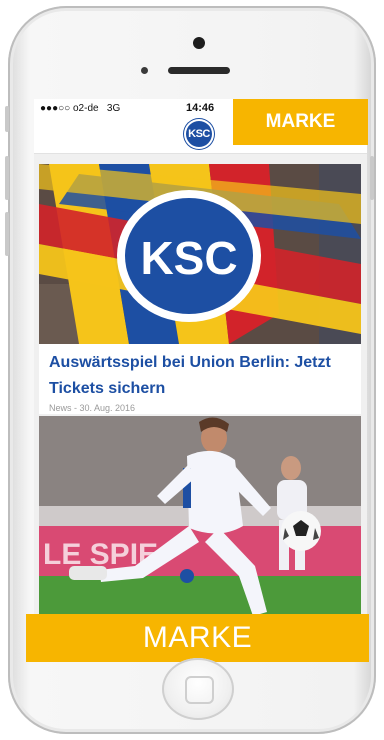  Describe the element at coordinates (198, 689) in the screenshot. I see `home-button` at that location.